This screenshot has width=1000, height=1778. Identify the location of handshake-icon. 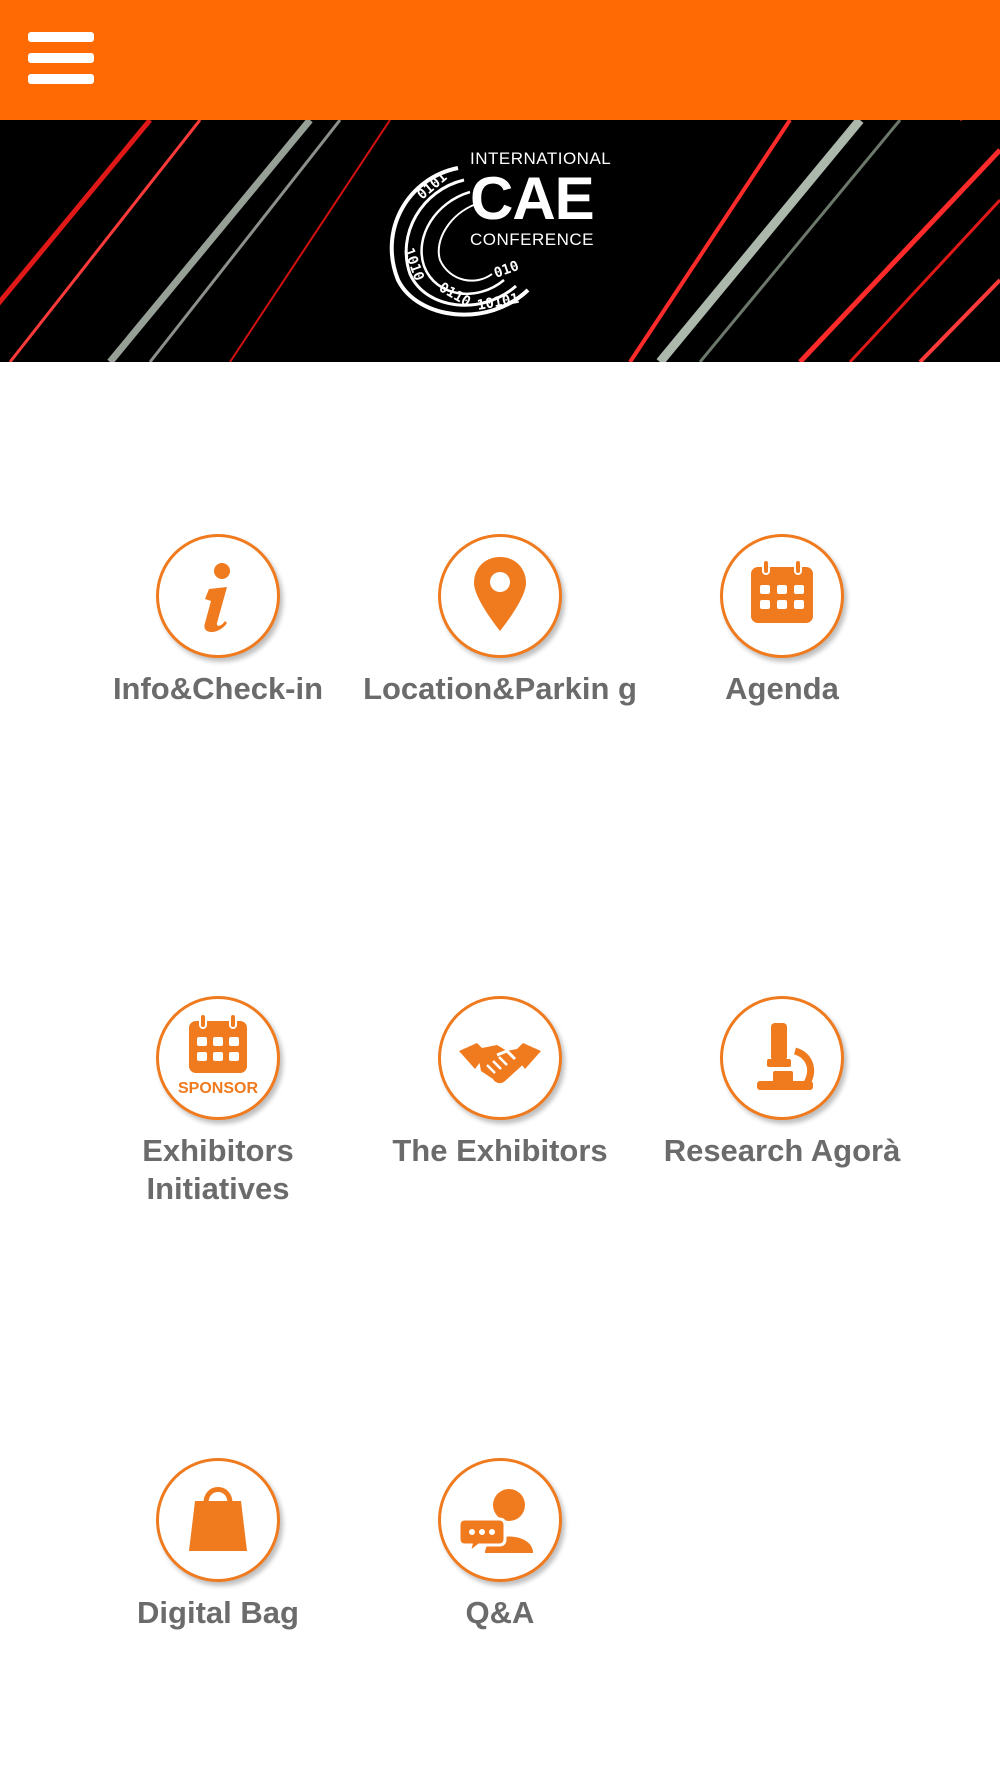
(500, 1058).